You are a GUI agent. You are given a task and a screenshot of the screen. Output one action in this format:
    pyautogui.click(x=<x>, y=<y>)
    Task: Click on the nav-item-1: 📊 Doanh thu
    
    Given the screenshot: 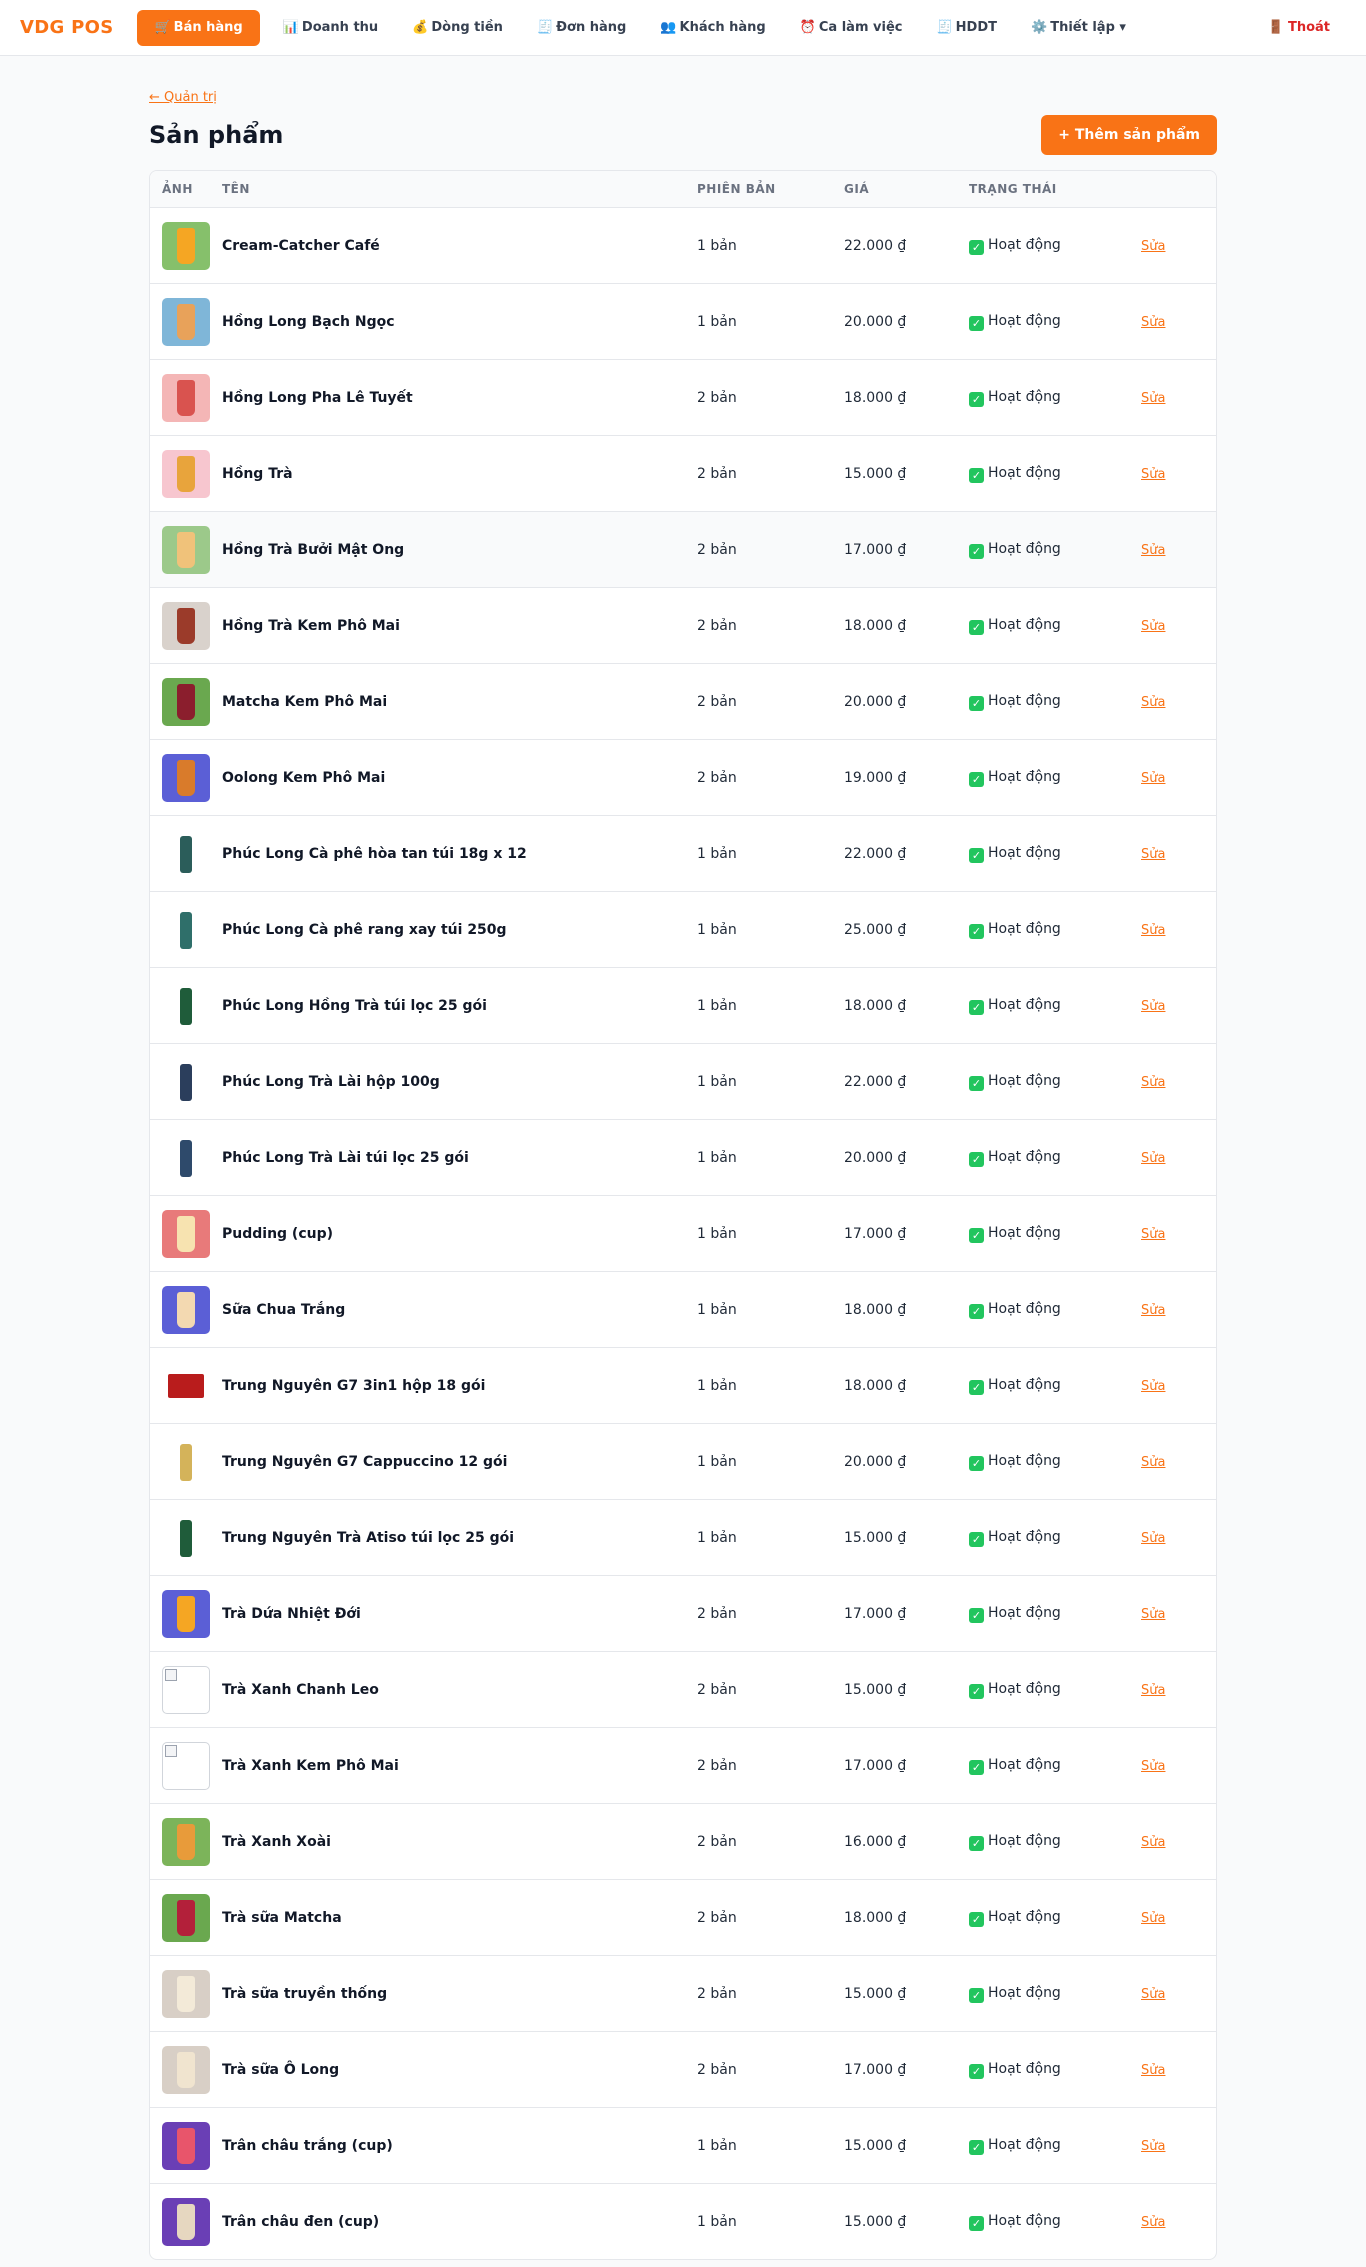 What is the action you would take?
    pyautogui.click(x=330, y=28)
    